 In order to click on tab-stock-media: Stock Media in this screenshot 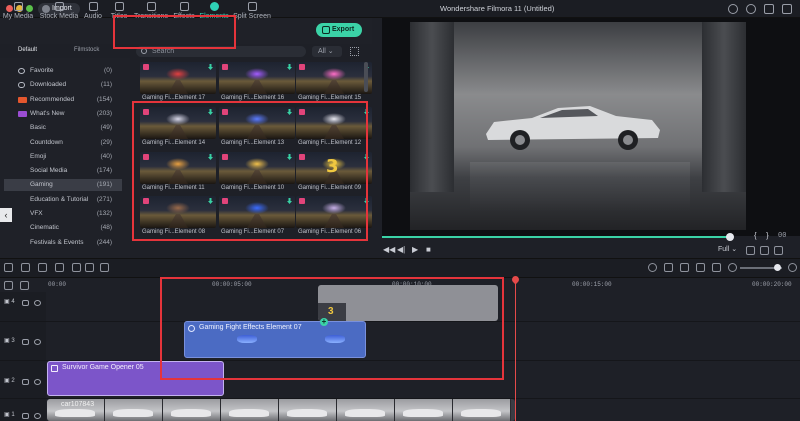, I will do `click(59, 13)`.